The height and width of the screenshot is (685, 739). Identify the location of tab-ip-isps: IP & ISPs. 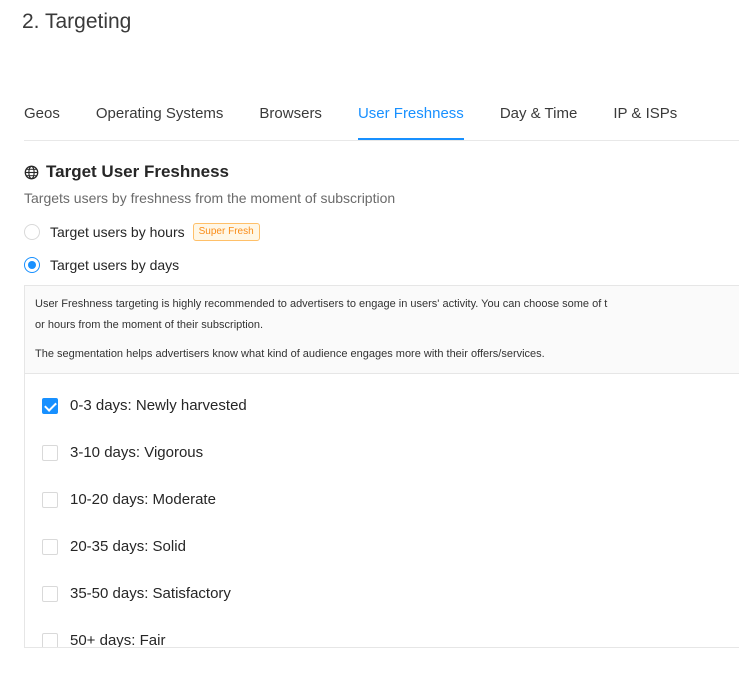
(645, 121).